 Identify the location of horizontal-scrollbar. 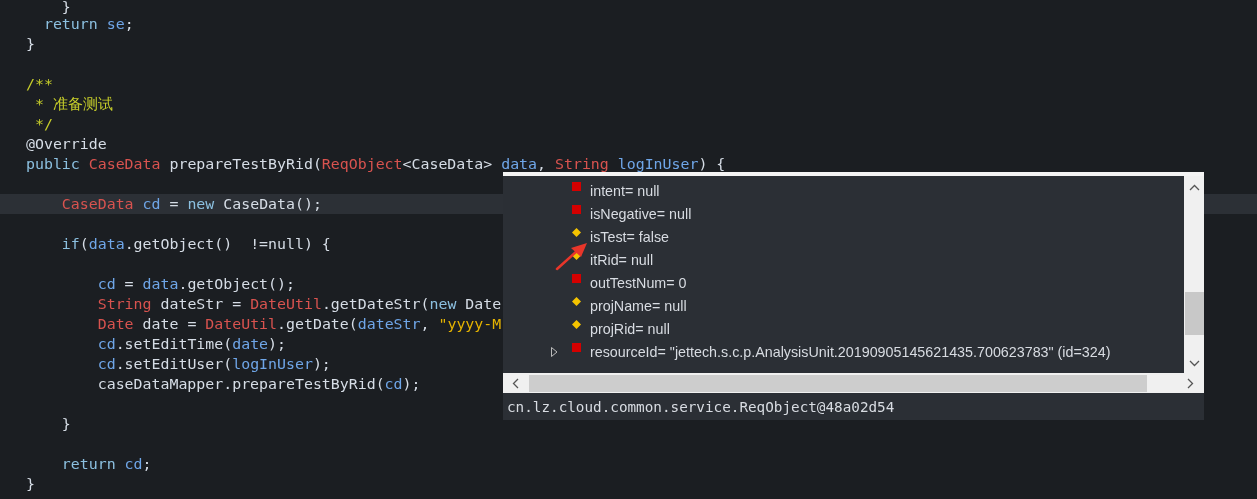
(853, 383).